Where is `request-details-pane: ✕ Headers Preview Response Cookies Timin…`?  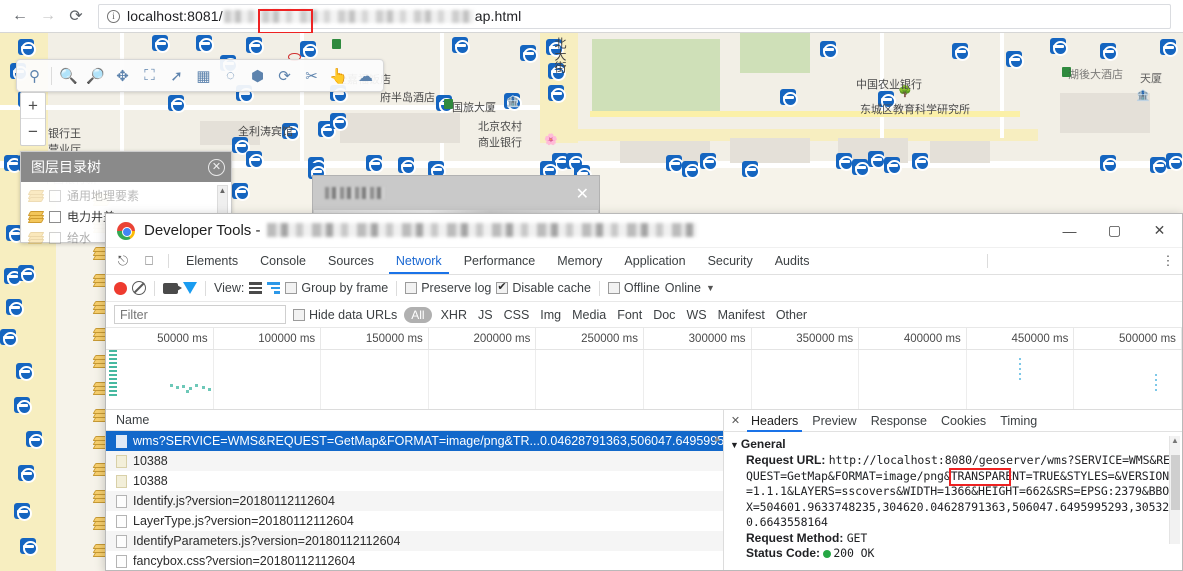 request-details-pane: ✕ Headers Preview Response Cookies Timin… is located at coordinates (953, 490).